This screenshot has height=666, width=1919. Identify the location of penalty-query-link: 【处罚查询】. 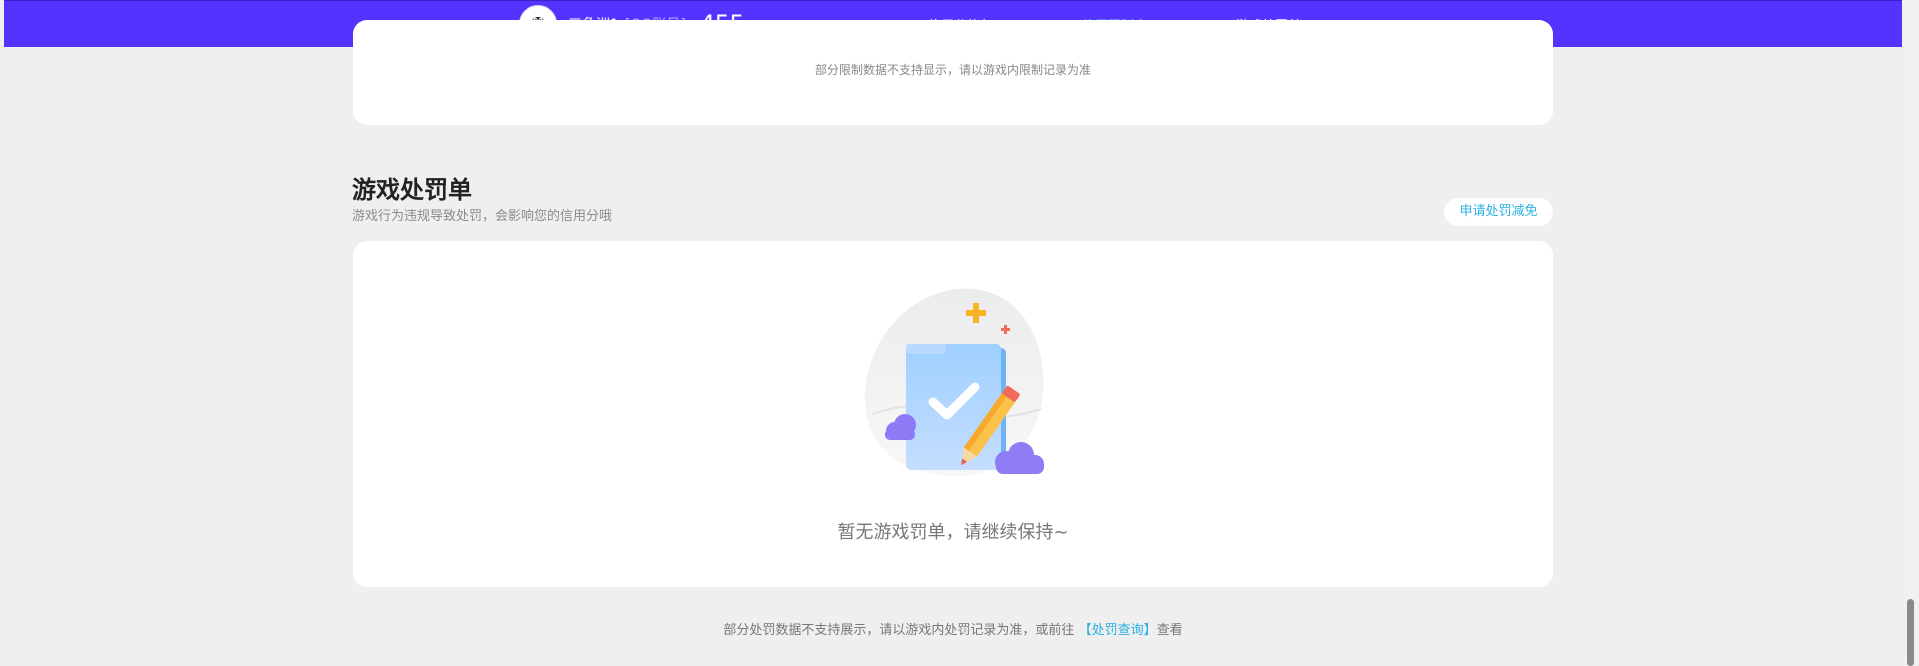
(1118, 630).